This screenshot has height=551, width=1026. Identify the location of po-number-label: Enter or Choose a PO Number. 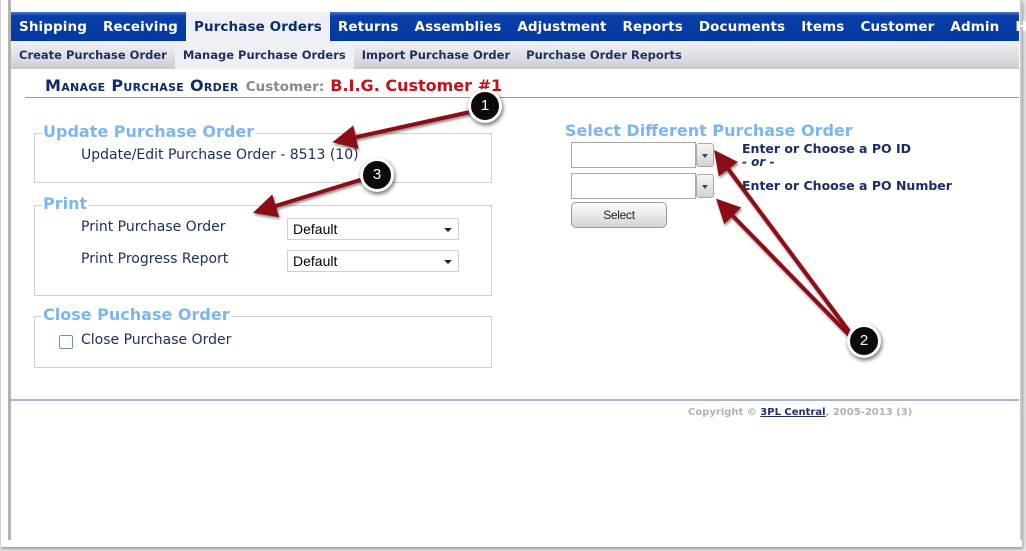
(847, 185).